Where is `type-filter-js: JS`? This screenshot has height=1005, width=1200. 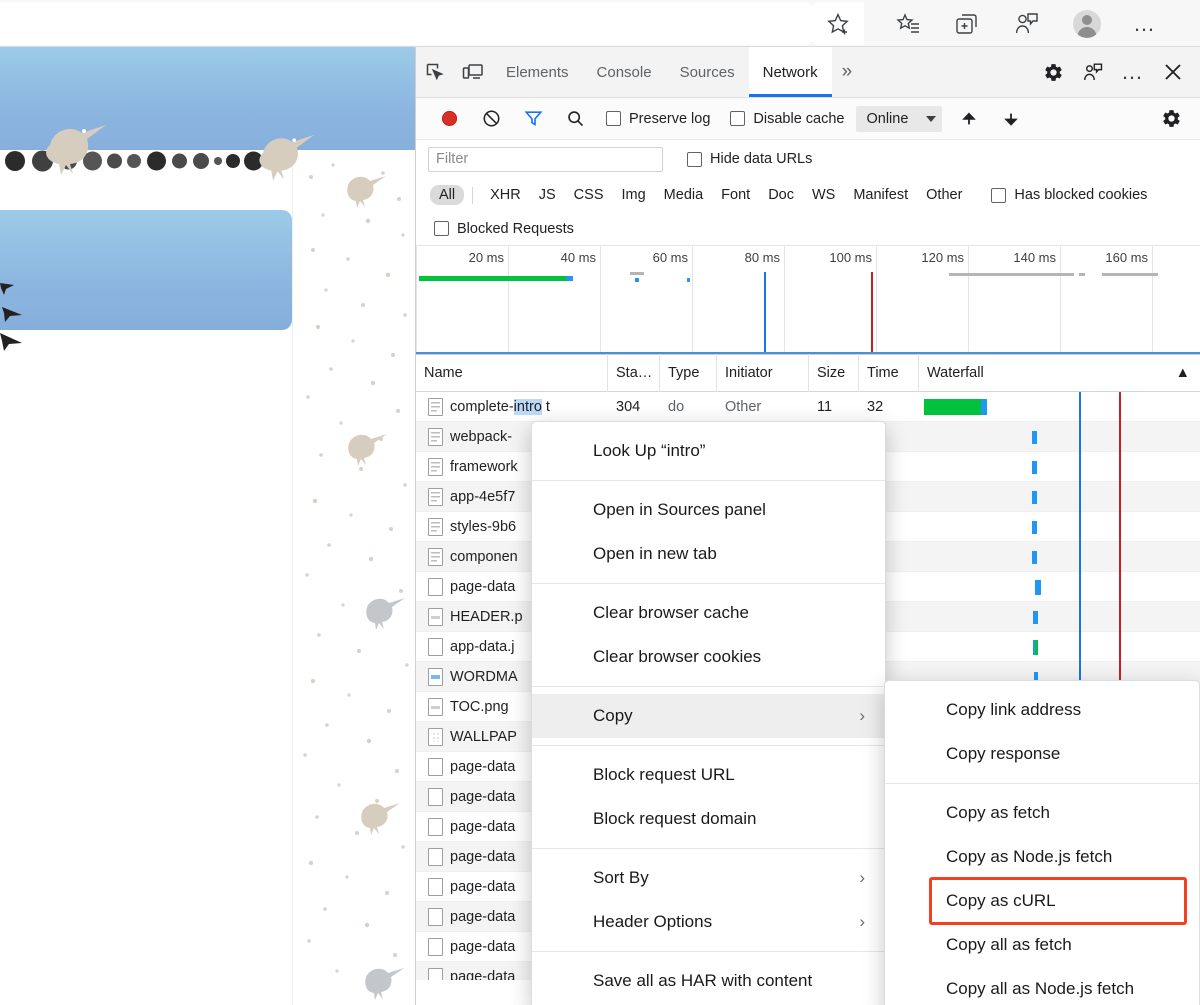 type-filter-js: JS is located at coordinates (547, 195).